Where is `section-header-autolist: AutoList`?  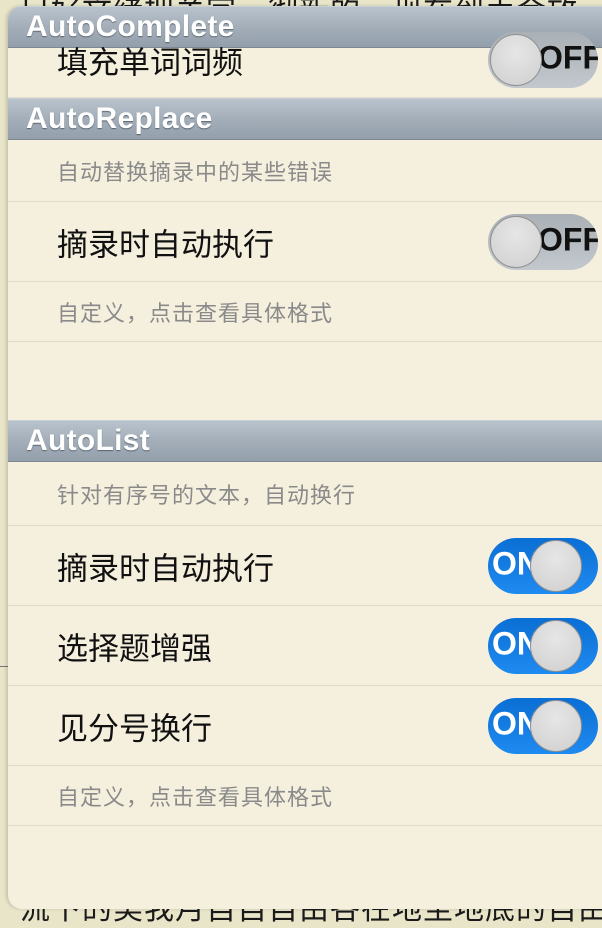 section-header-autolist: AutoList is located at coordinates (305, 441).